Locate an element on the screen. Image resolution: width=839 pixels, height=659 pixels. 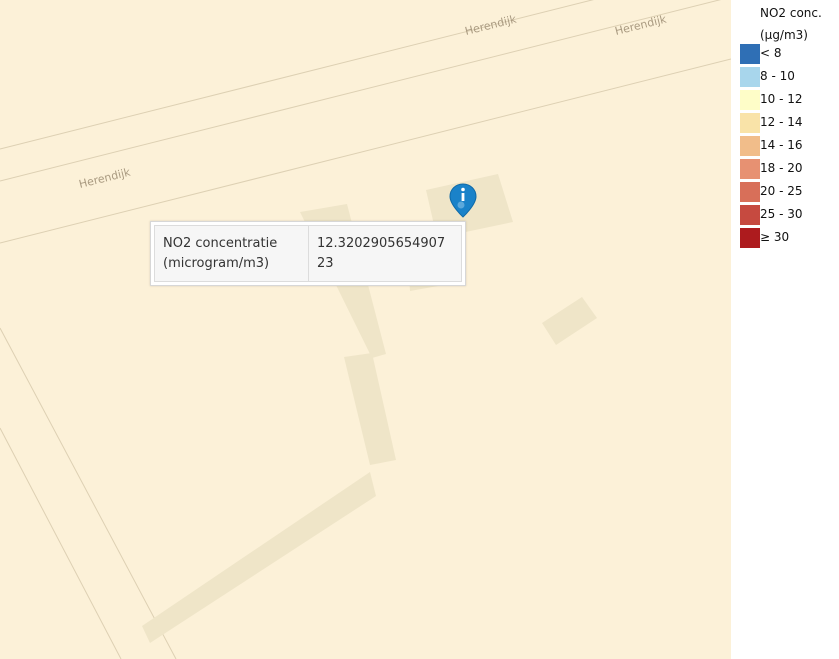
legend-title-line: NO2 conc. is located at coordinates (791, 13).